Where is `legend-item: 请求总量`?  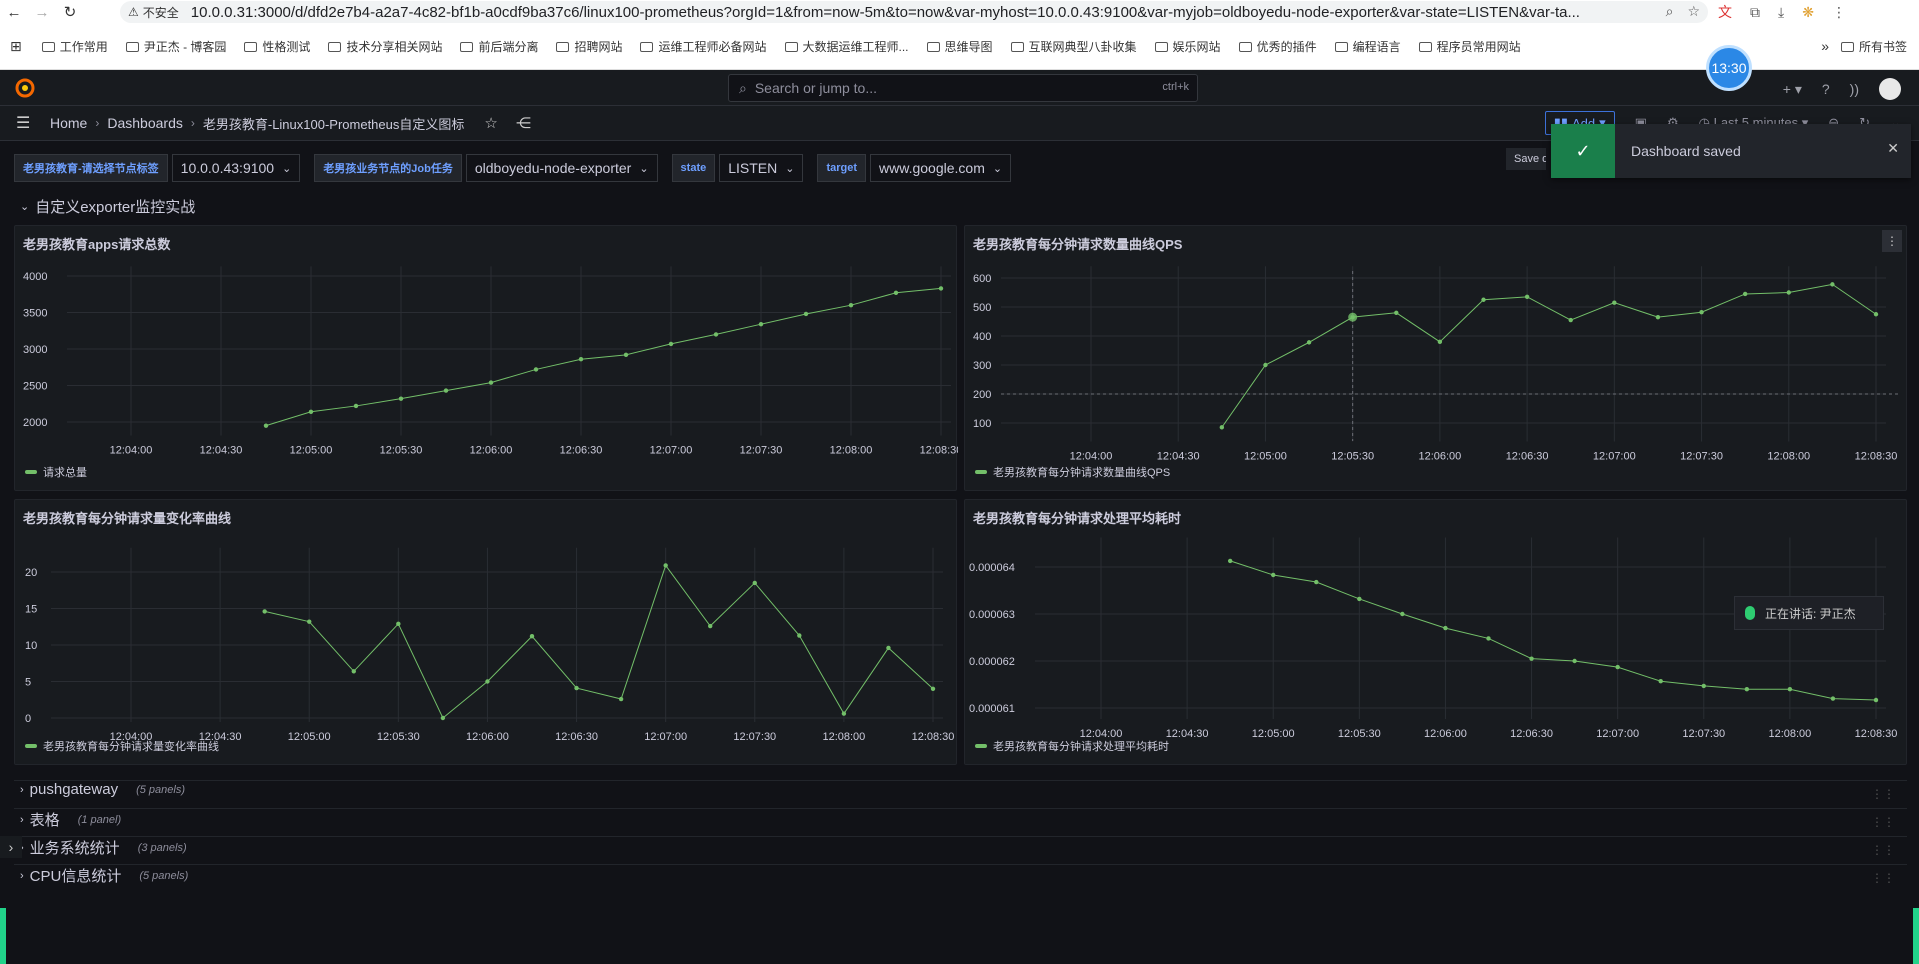
legend-item: 请求总量 is located at coordinates (56, 472).